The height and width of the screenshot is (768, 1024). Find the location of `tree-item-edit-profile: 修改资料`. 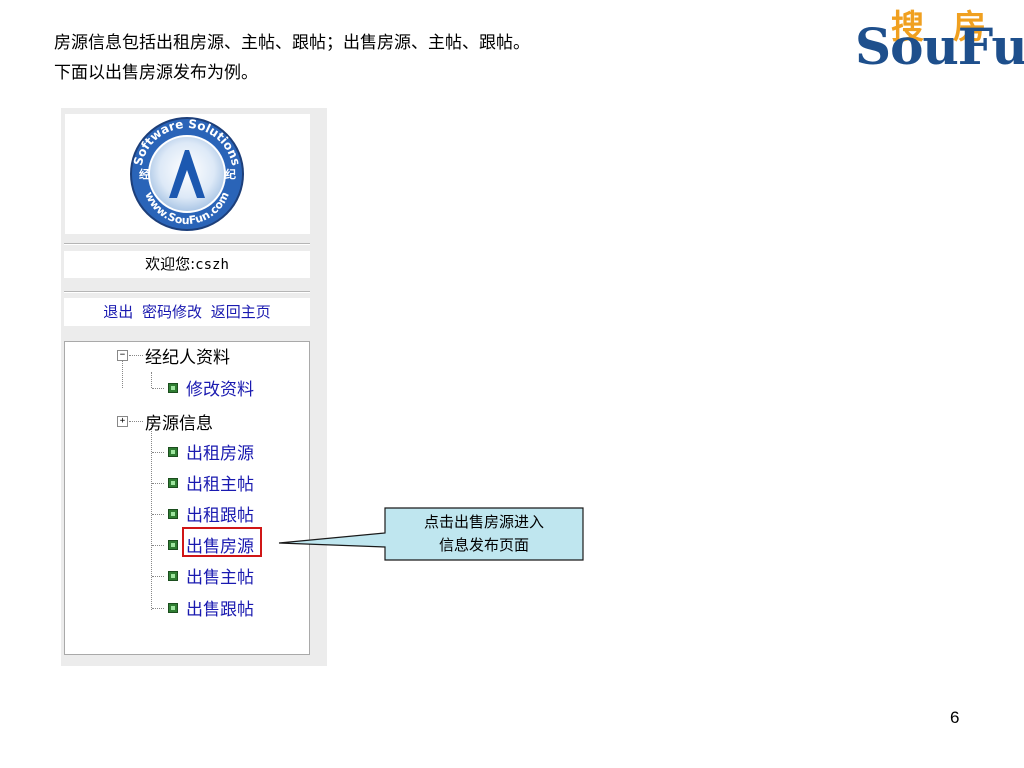

tree-item-edit-profile: 修改资料 is located at coordinates (220, 387).